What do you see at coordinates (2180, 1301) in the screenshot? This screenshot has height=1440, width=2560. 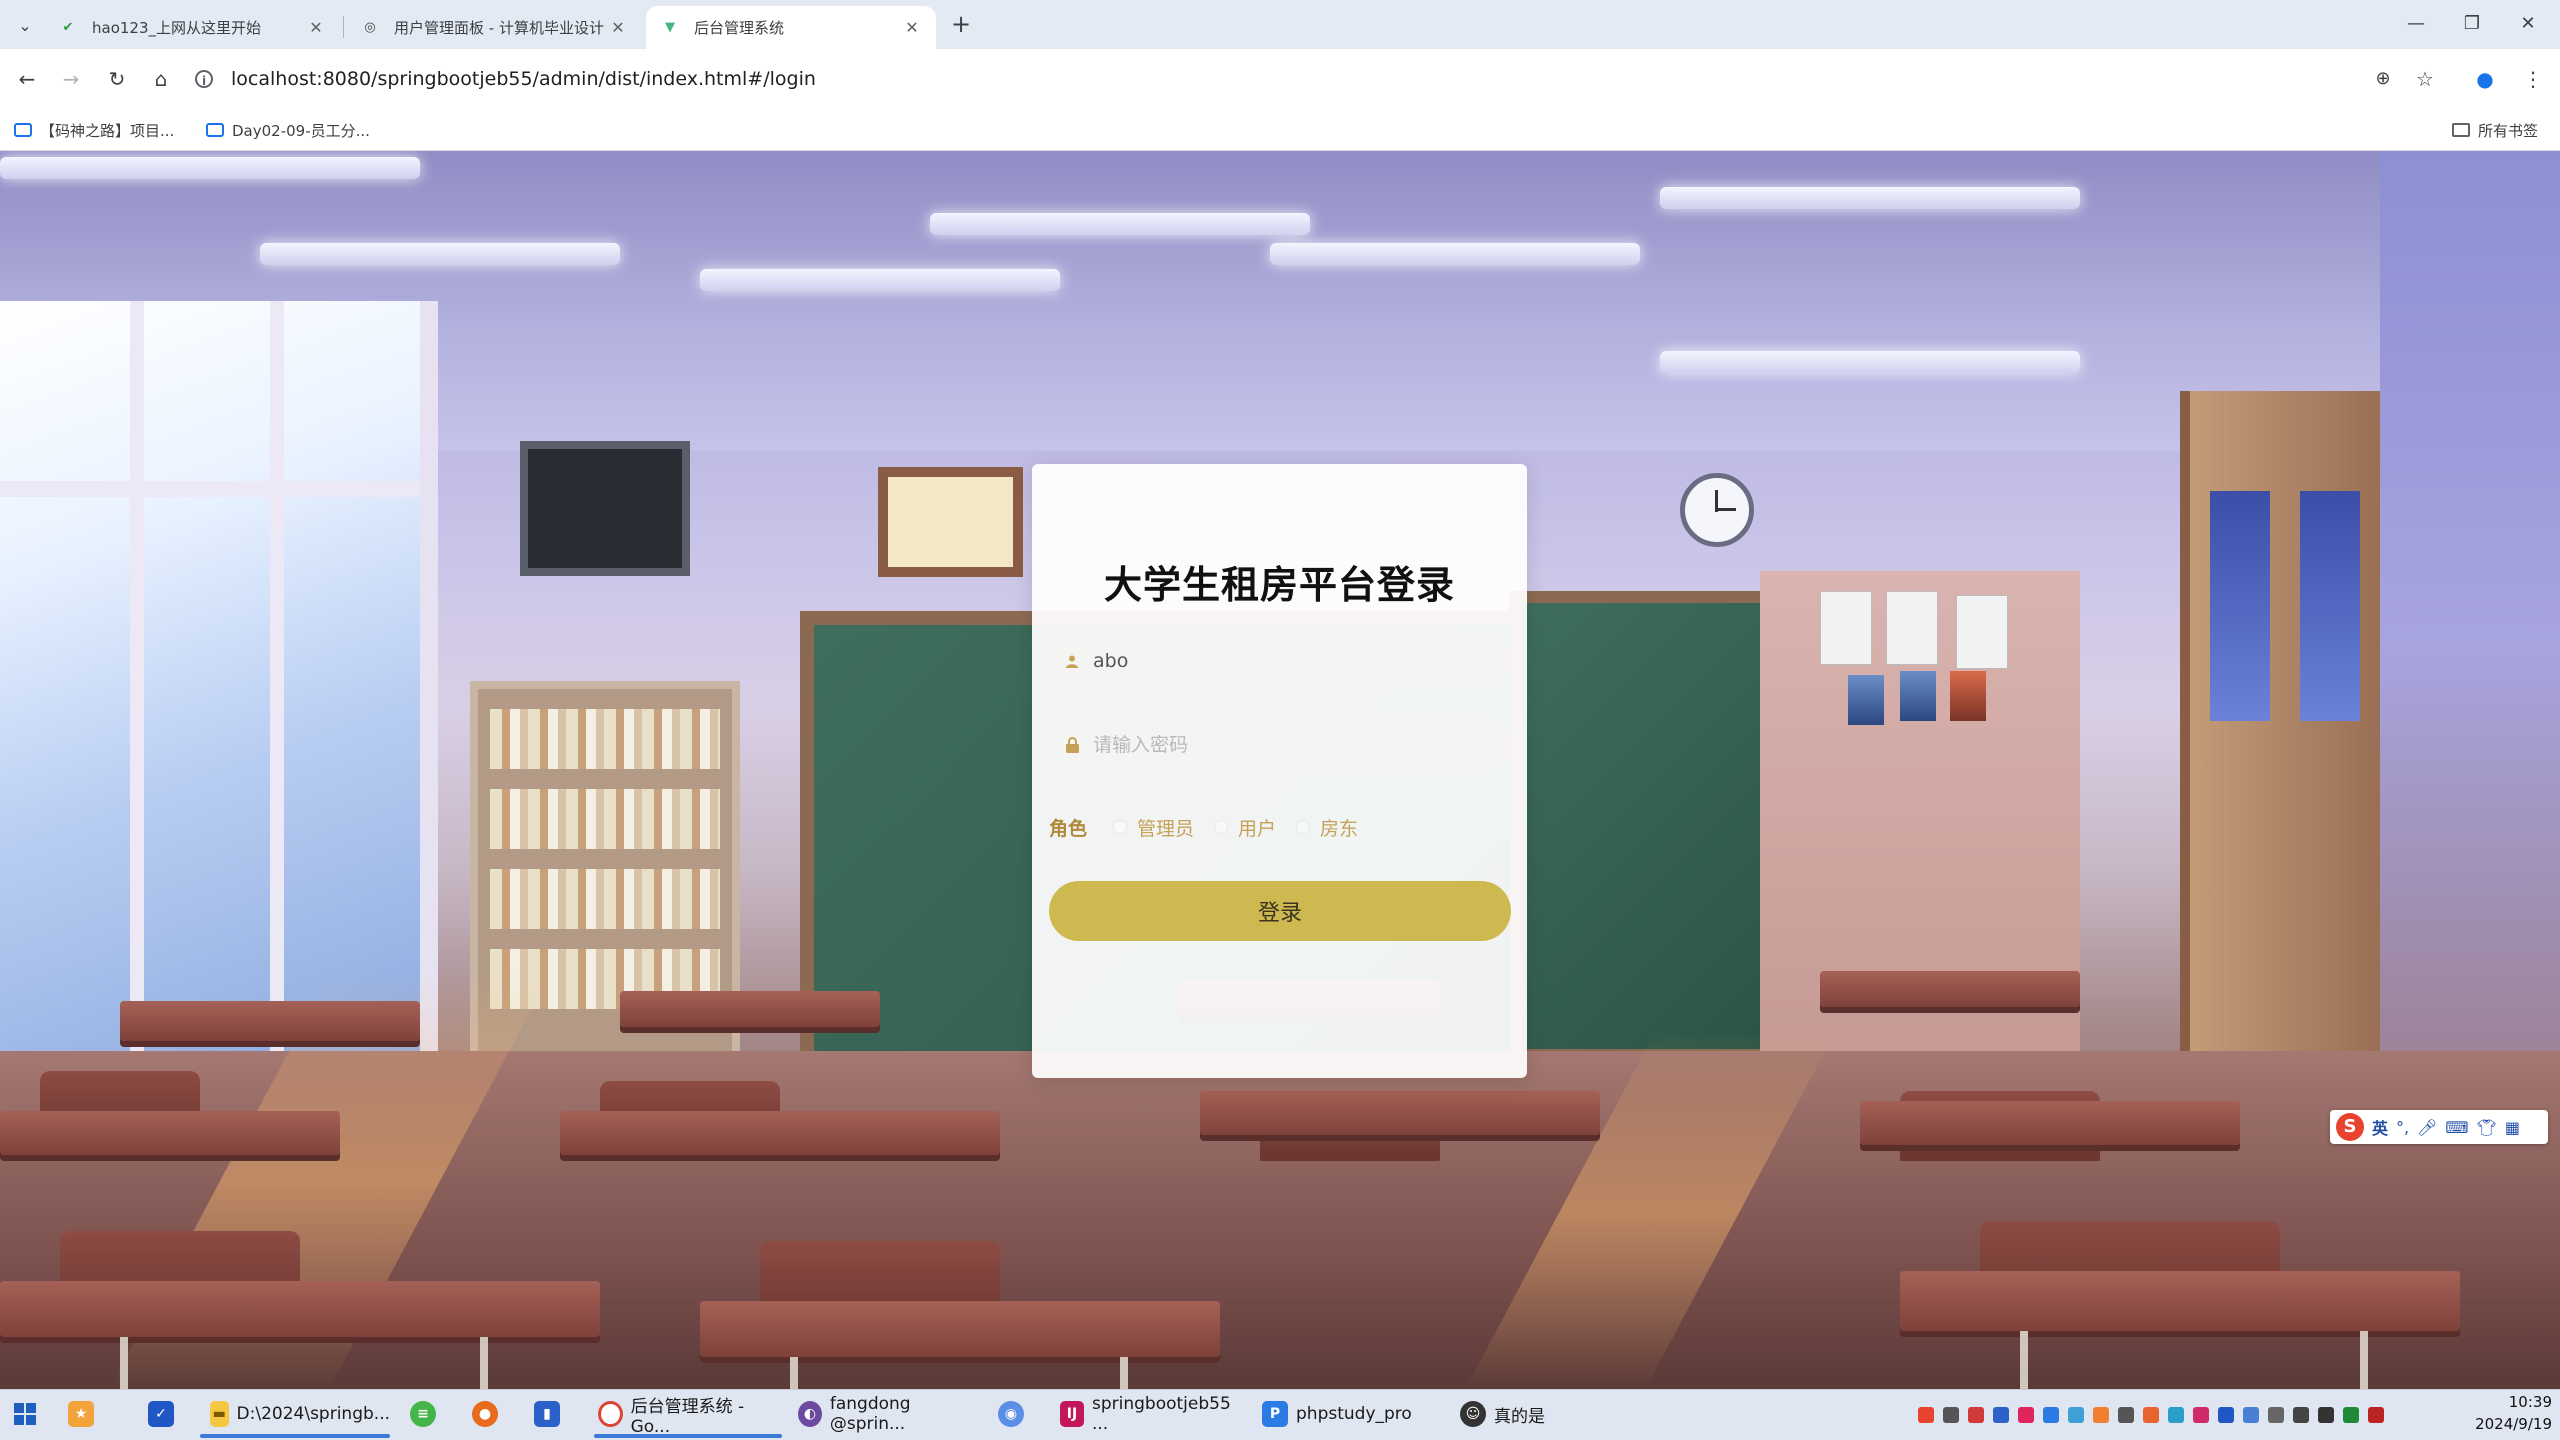 I see `desk` at bounding box center [2180, 1301].